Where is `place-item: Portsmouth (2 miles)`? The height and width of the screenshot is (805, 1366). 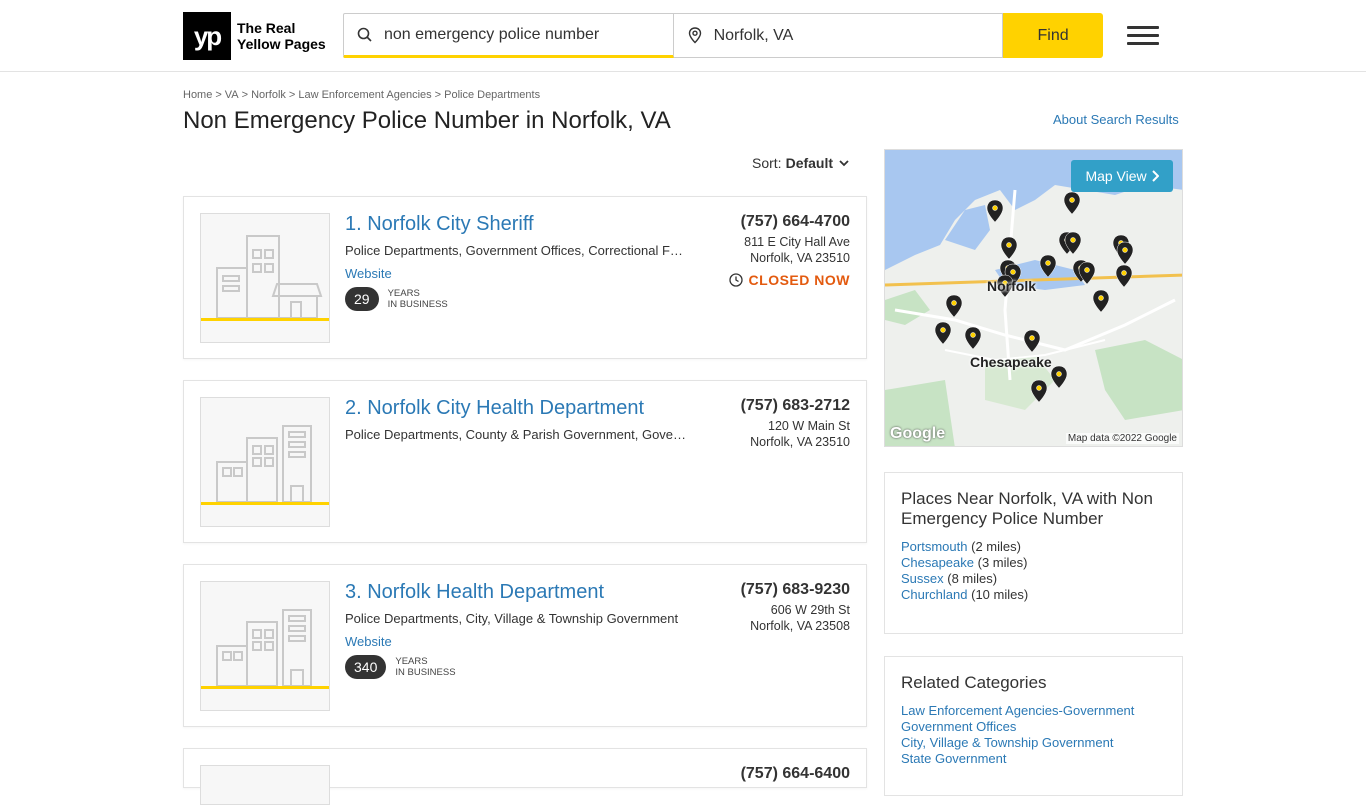 place-item: Portsmouth (2 miles) is located at coordinates (1033, 547).